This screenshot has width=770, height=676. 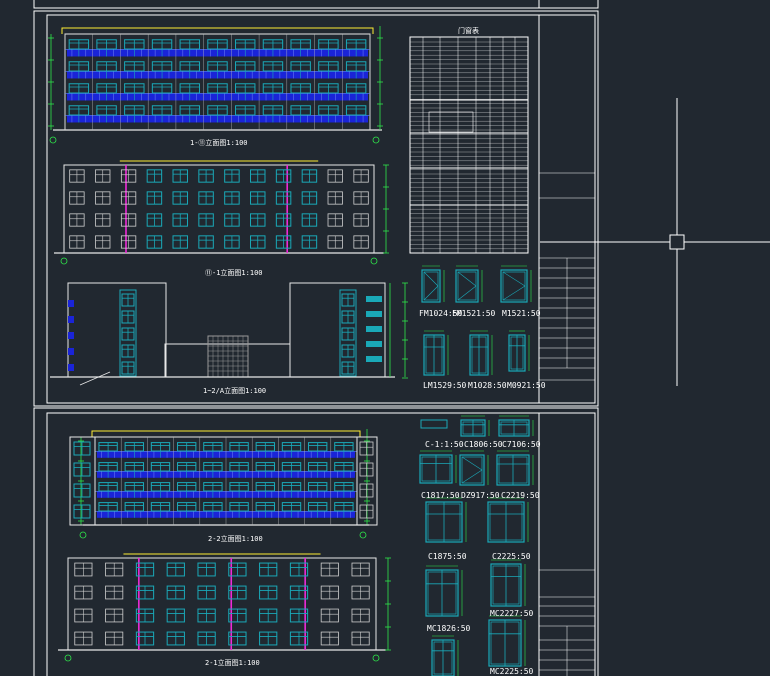 What do you see at coordinates (234, 390) in the screenshot?
I see `sheet1-elevation3-caption: 1~2/A立面图1:100` at bounding box center [234, 390].